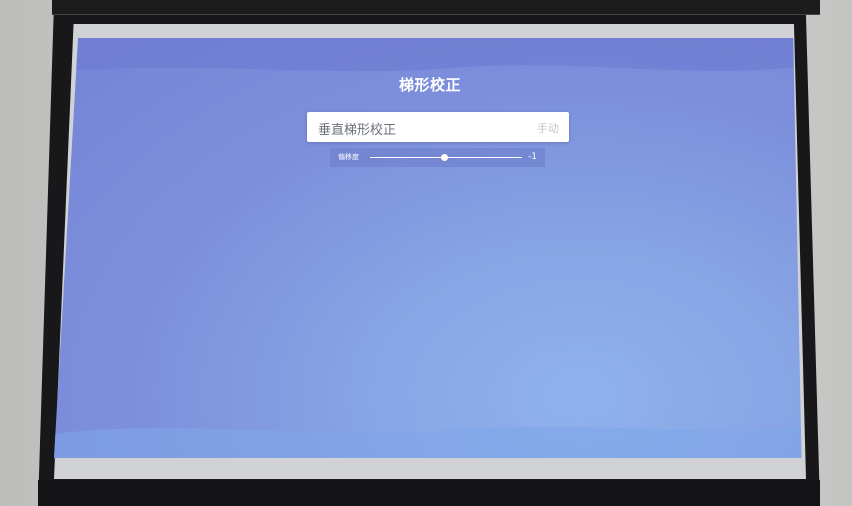 This screenshot has width=852, height=506. What do you see at coordinates (548, 128) in the screenshot?
I see `menu-item-value: 手动` at bounding box center [548, 128].